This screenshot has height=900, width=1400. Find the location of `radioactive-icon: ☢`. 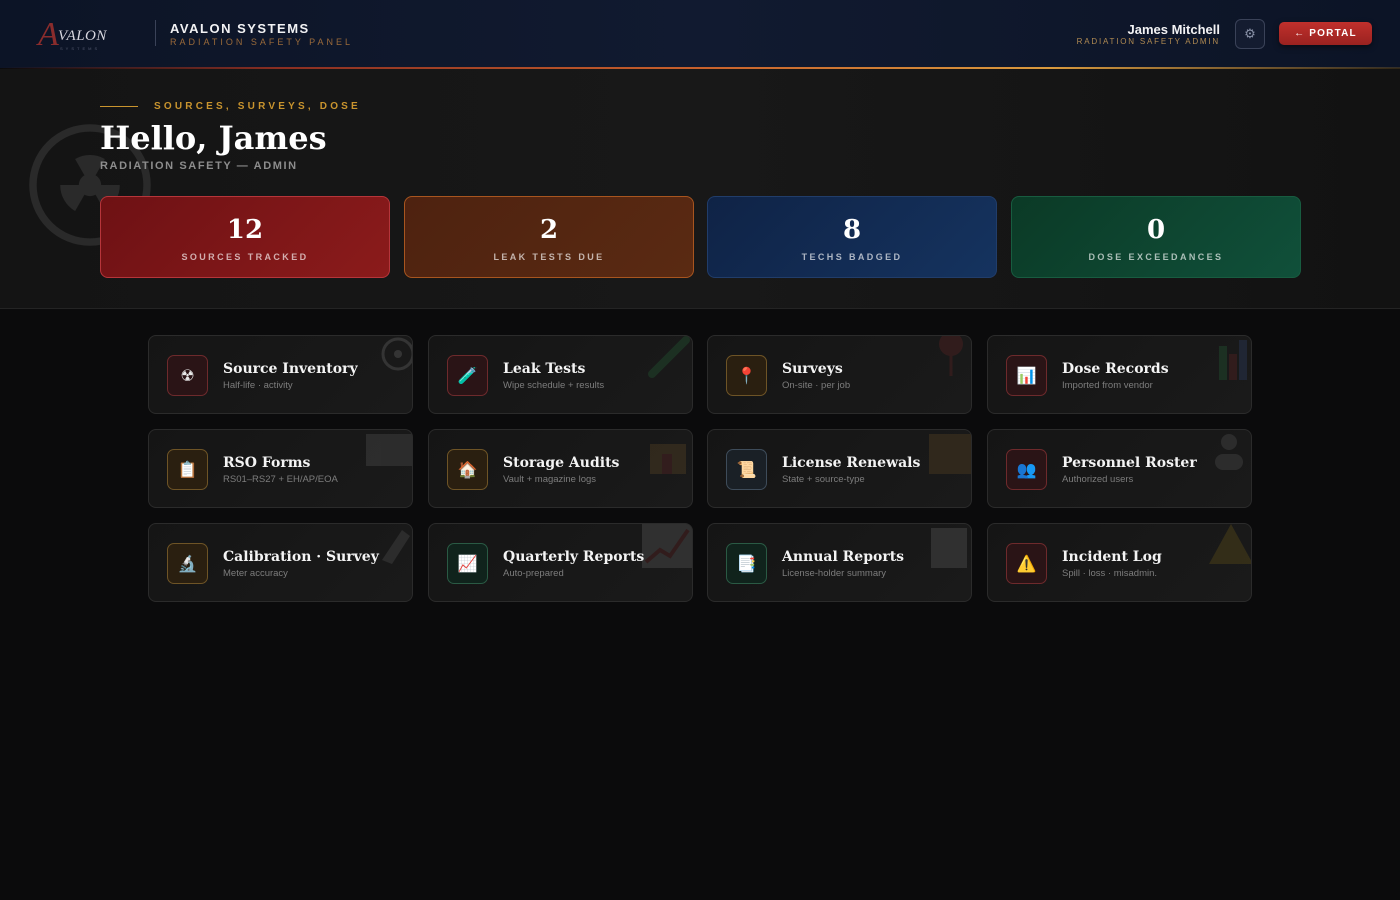

radioactive-icon: ☢ is located at coordinates (187, 375).